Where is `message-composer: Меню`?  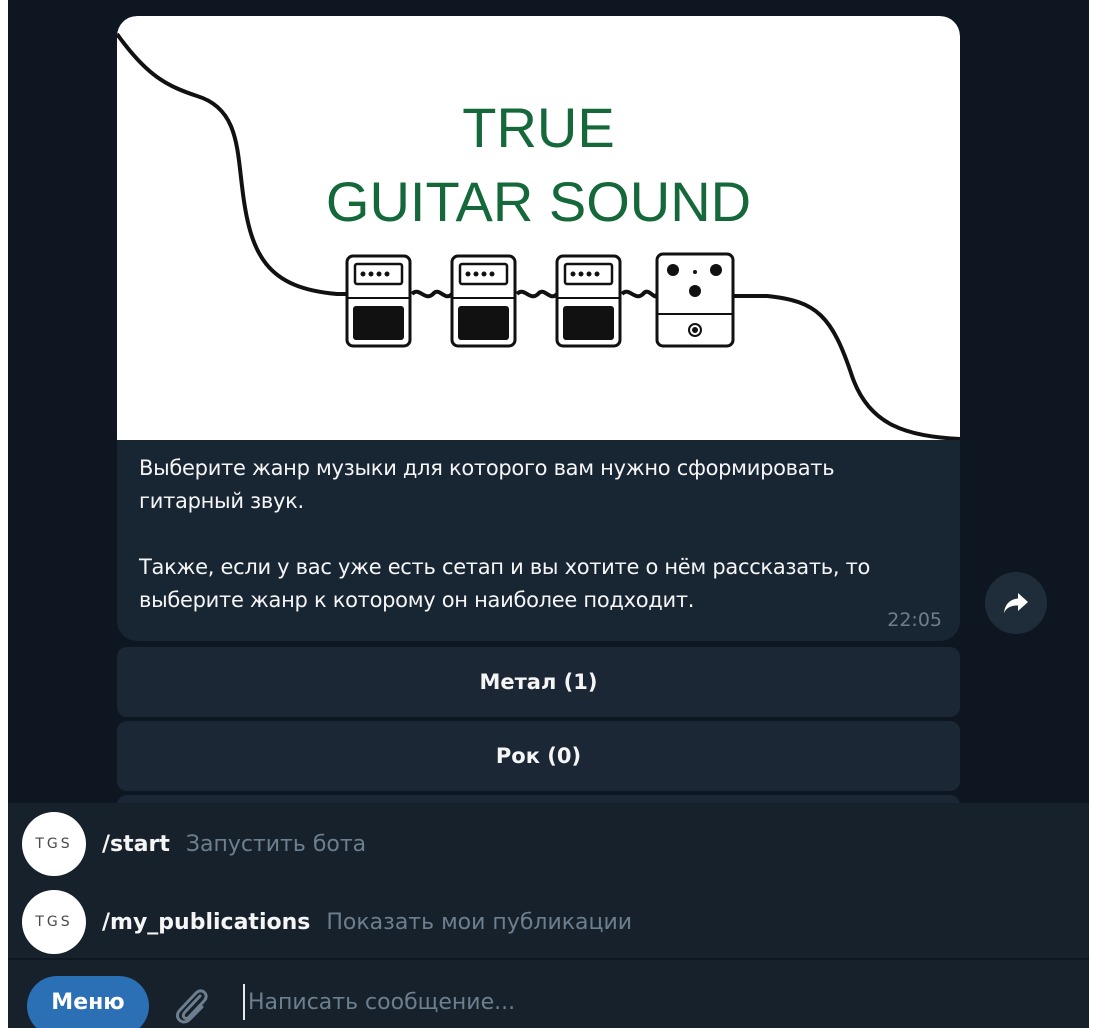 message-composer: Меню is located at coordinates (548, 994).